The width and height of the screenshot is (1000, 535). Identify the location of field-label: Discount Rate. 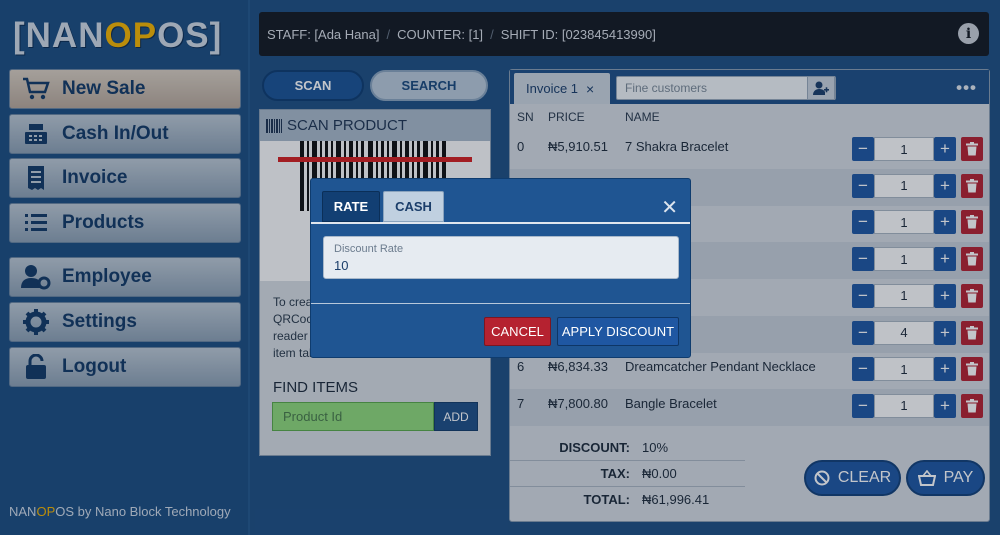
(369, 249).